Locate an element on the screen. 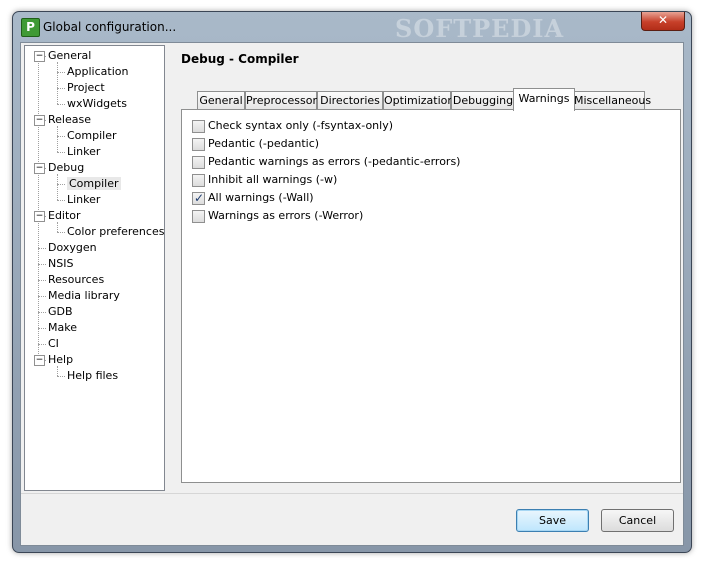 This screenshot has height=572, width=712. tree-subitem: Project is located at coordinates (86, 88).